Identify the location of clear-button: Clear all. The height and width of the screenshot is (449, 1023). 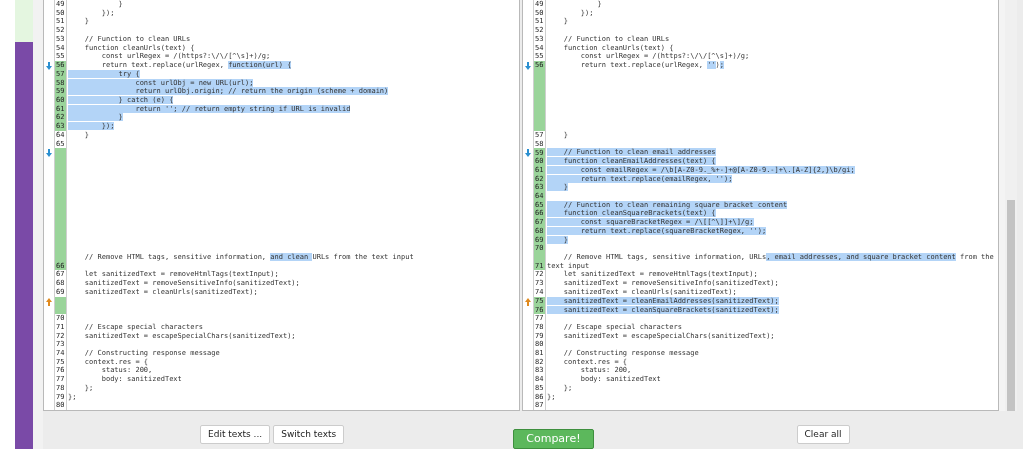
(823, 434).